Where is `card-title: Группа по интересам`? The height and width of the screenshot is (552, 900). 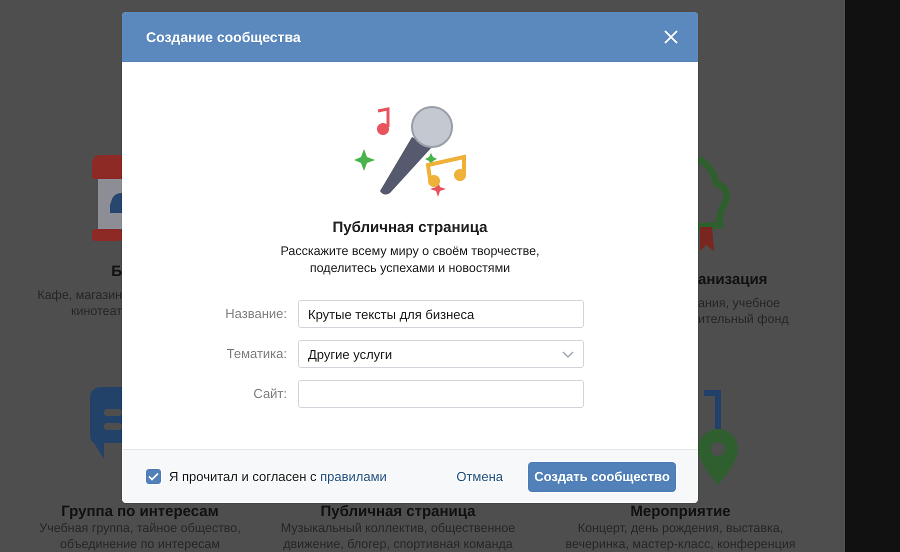
card-title: Группа по интересам is located at coordinates (140, 512).